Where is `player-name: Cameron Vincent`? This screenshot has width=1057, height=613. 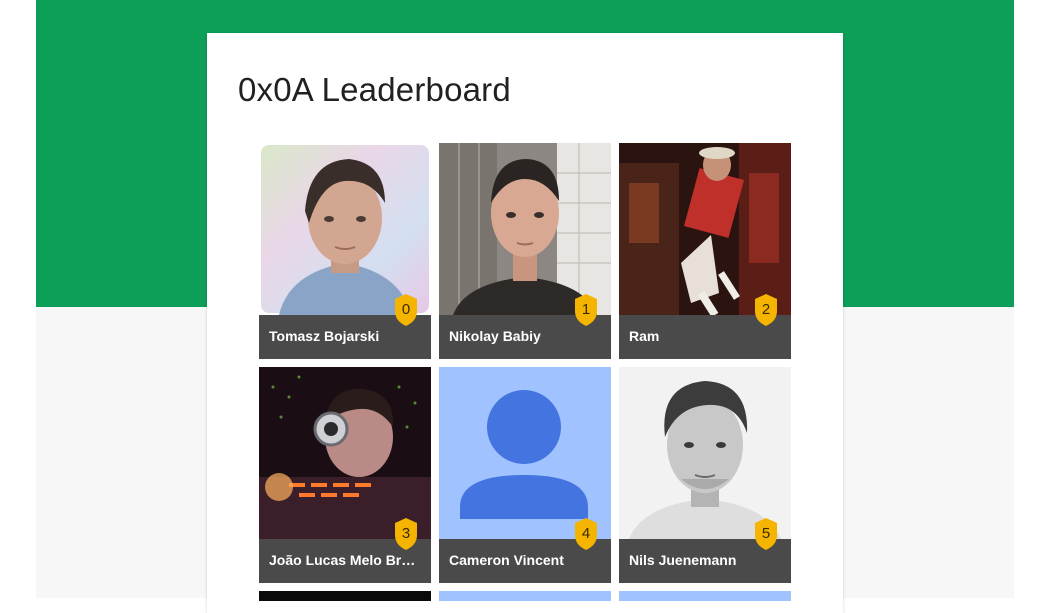
player-name: Cameron Vincent is located at coordinates (506, 560).